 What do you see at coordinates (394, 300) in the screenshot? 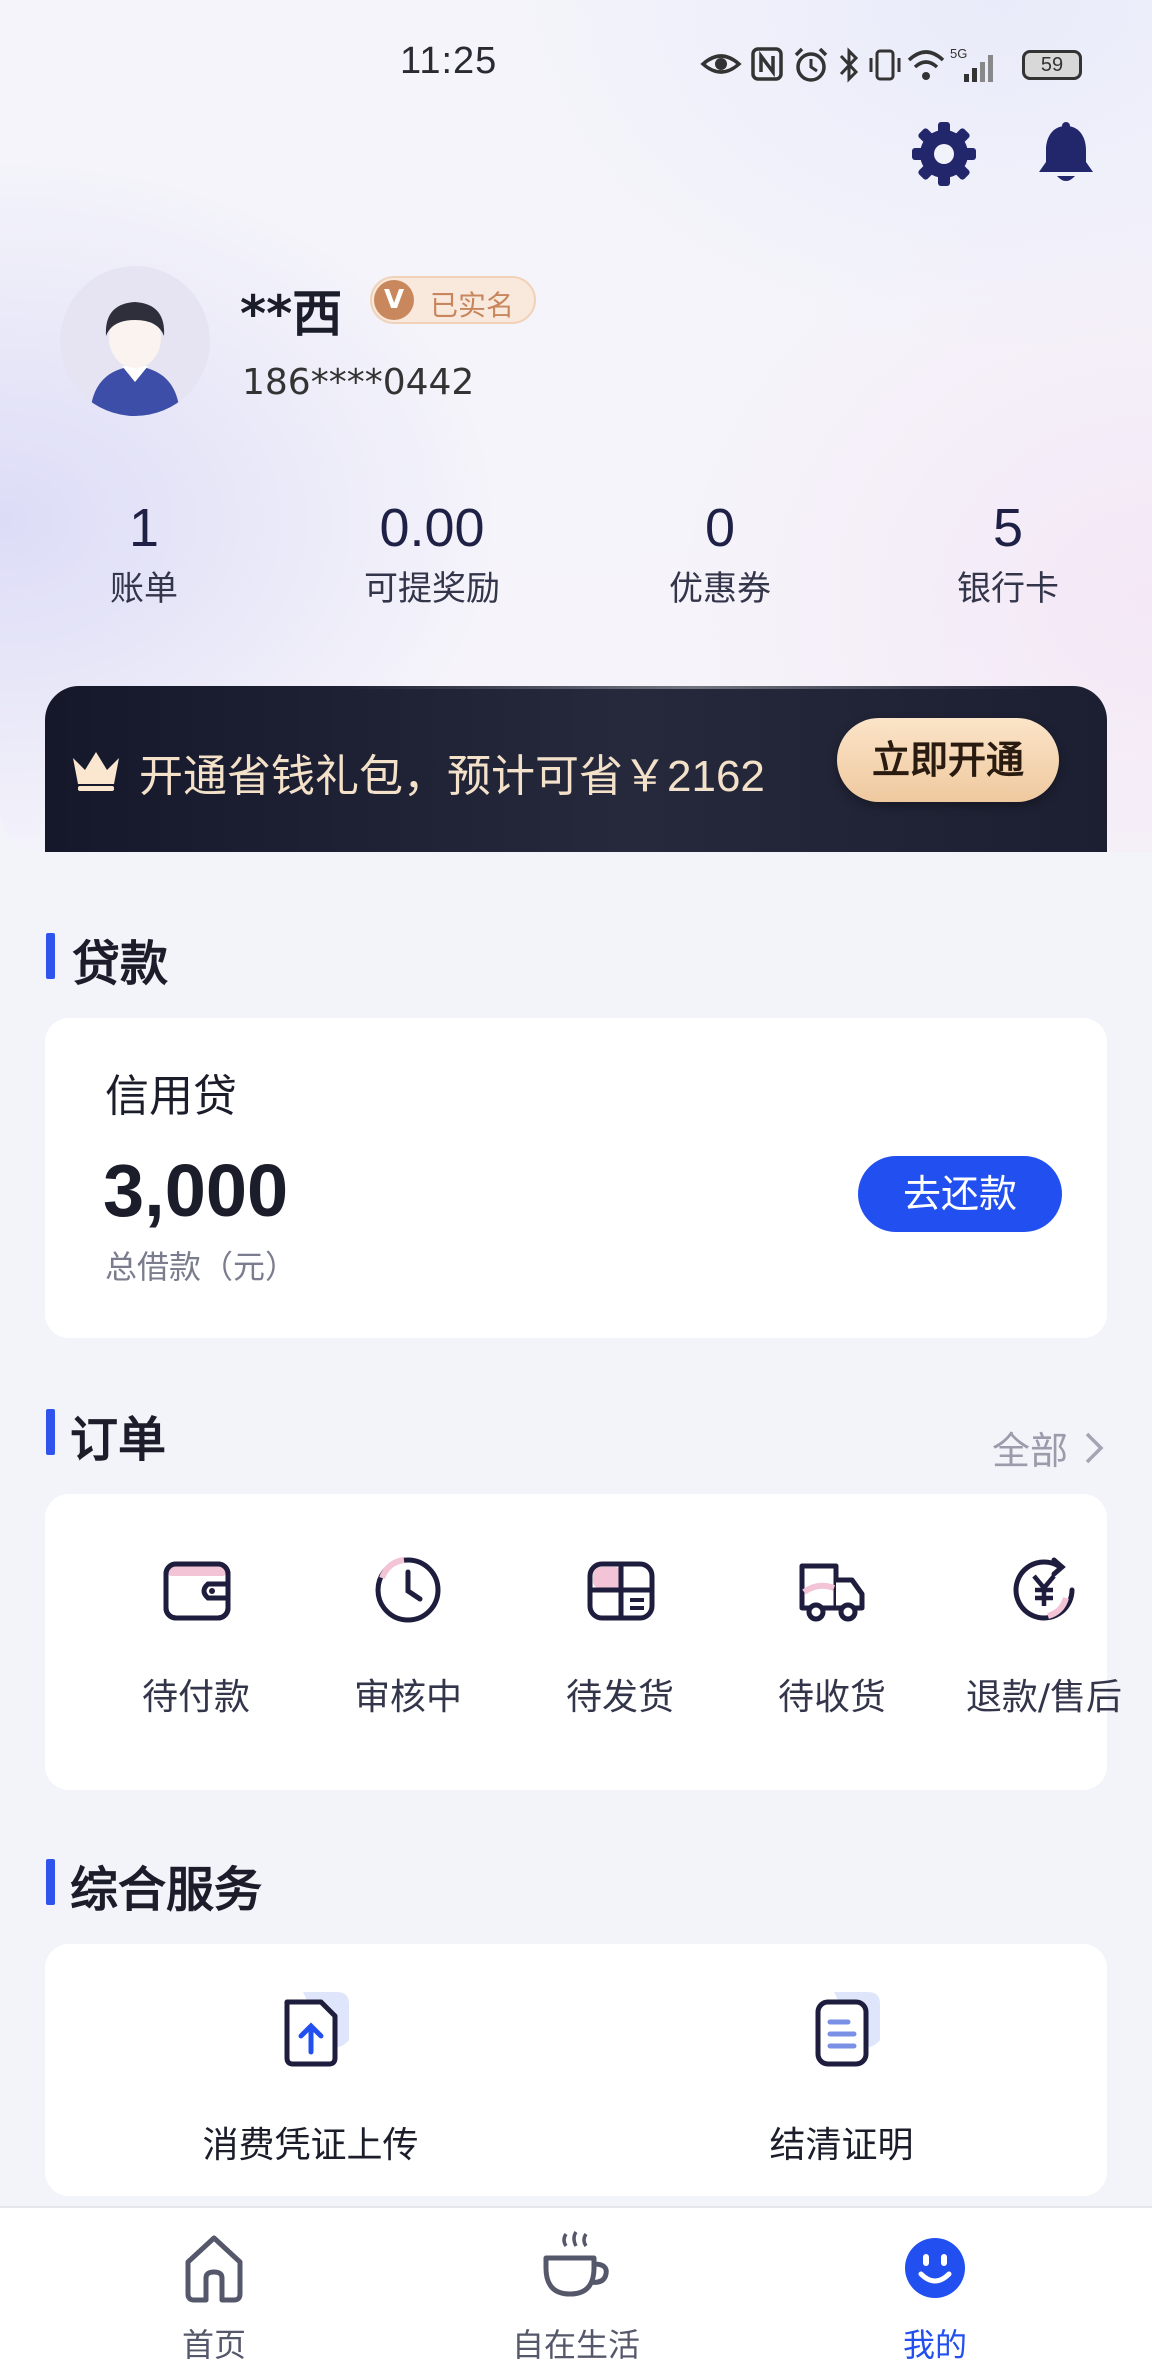
I see `verified-v-icon: V` at bounding box center [394, 300].